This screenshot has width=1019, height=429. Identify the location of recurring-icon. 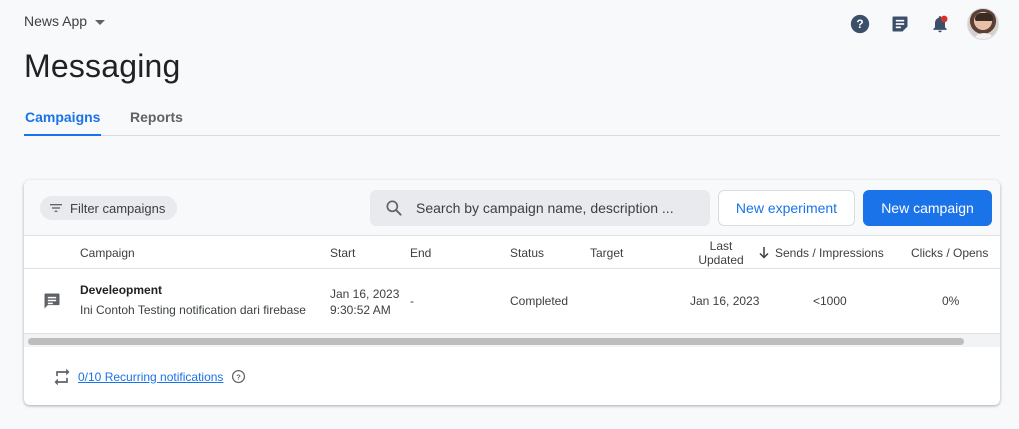
(62, 376).